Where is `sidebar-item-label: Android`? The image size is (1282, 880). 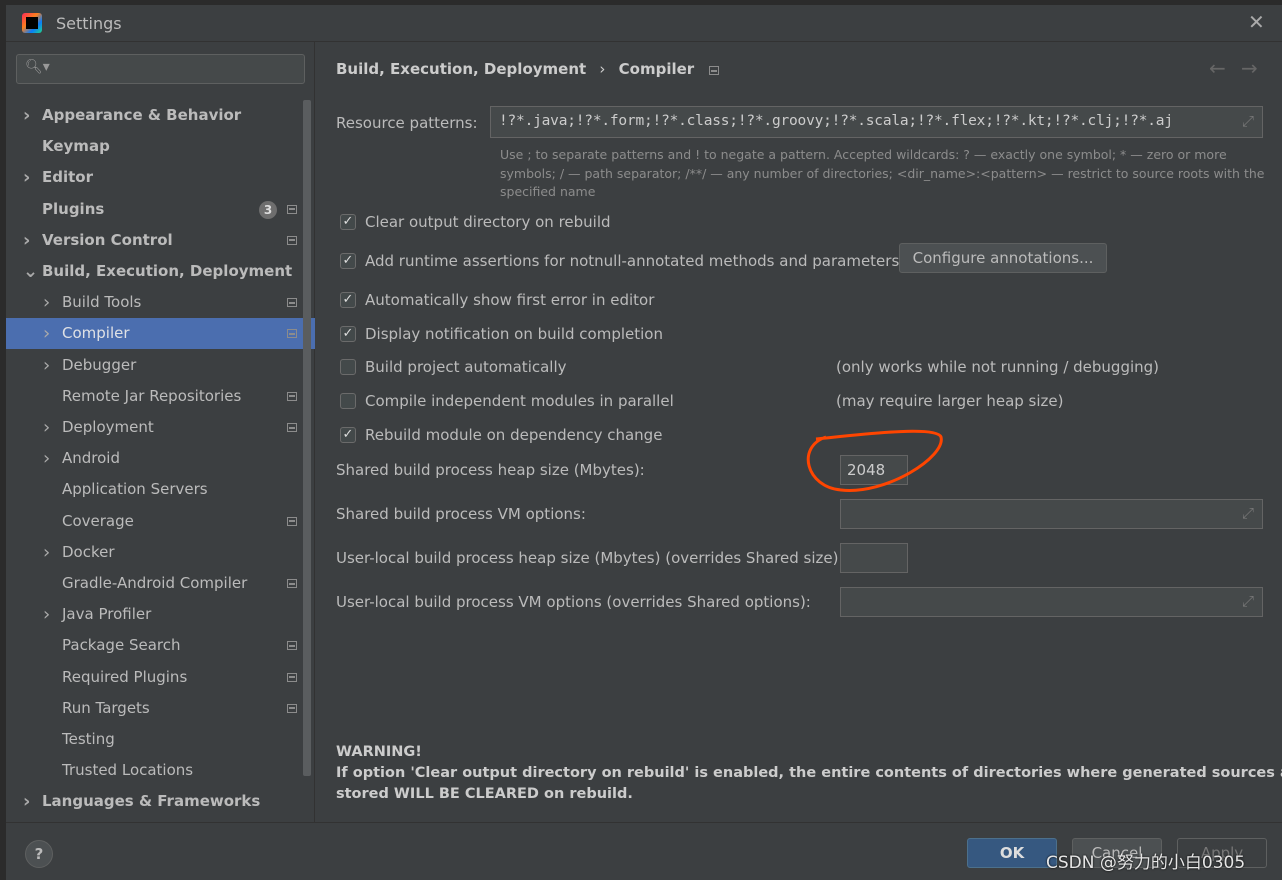
sidebar-item-label: Android is located at coordinates (91, 458).